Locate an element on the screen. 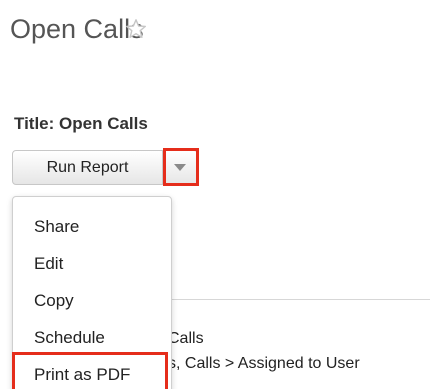 Image resolution: width=430 pixels, height=389 pixels. report-details-text: s, Calls > Assigned to User is located at coordinates (264, 363).